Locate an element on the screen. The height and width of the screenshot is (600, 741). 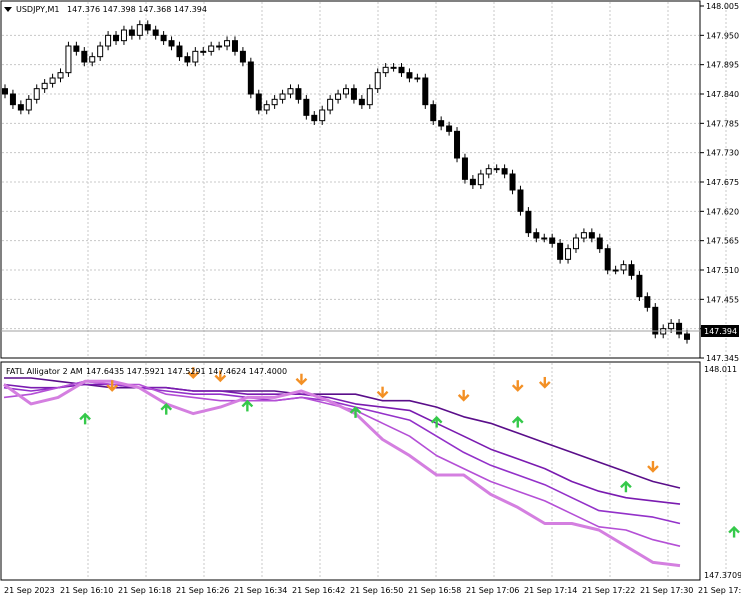
time-tick-label: 21 Sep 17:38 is located at coordinates (719, 590).